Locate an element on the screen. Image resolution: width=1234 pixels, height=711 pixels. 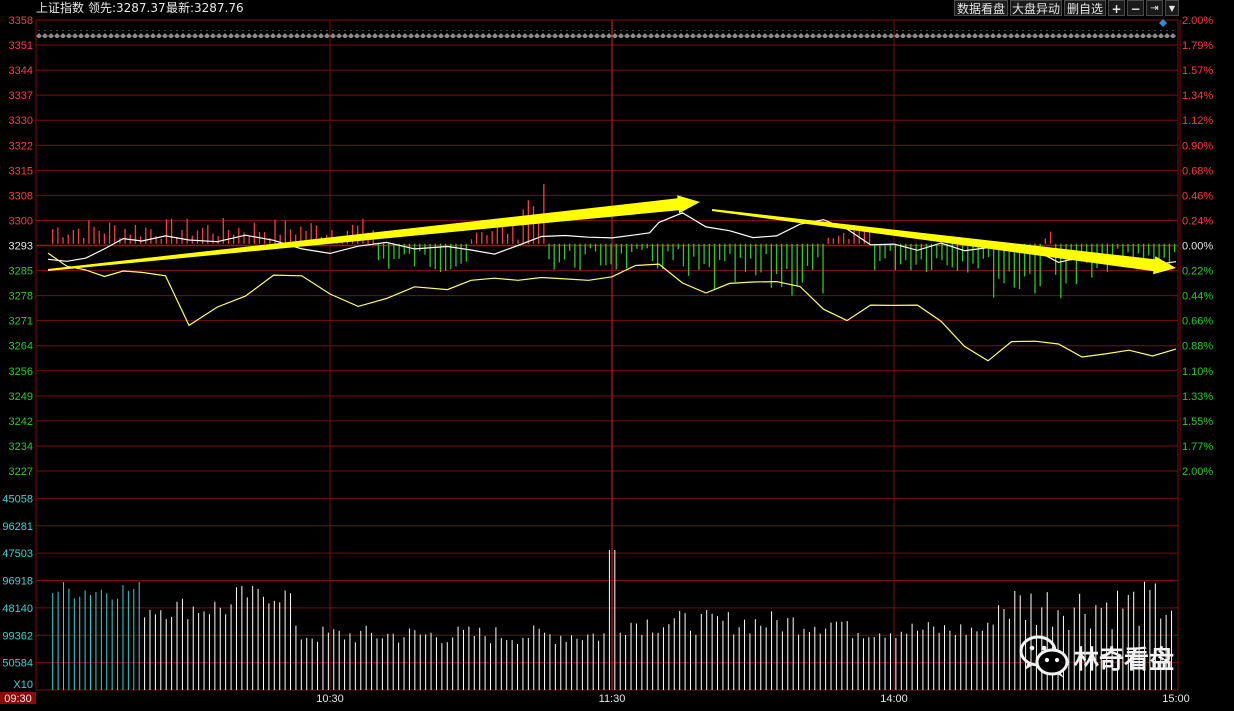
pct-tick-label: 1.57% is located at coordinates (1197, 71).